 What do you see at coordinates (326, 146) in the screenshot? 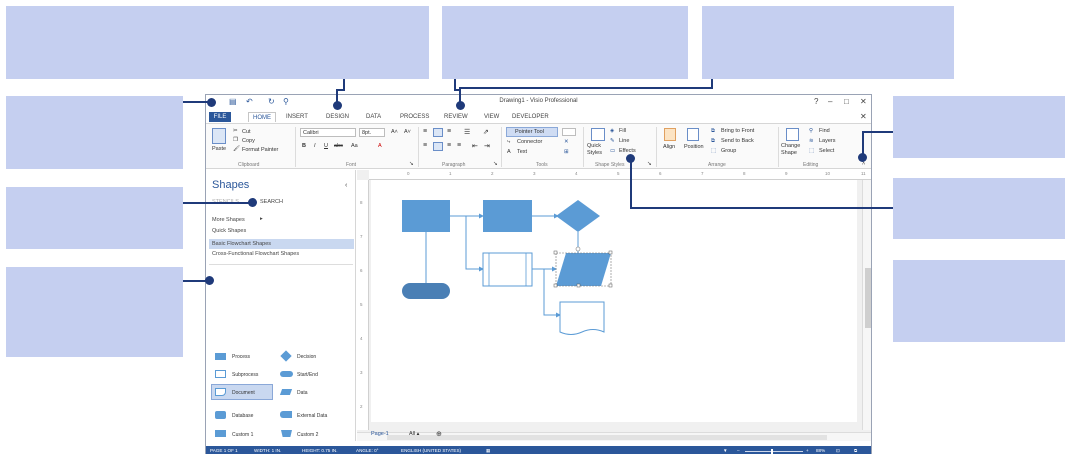
I see `underline-button: U` at bounding box center [326, 146].